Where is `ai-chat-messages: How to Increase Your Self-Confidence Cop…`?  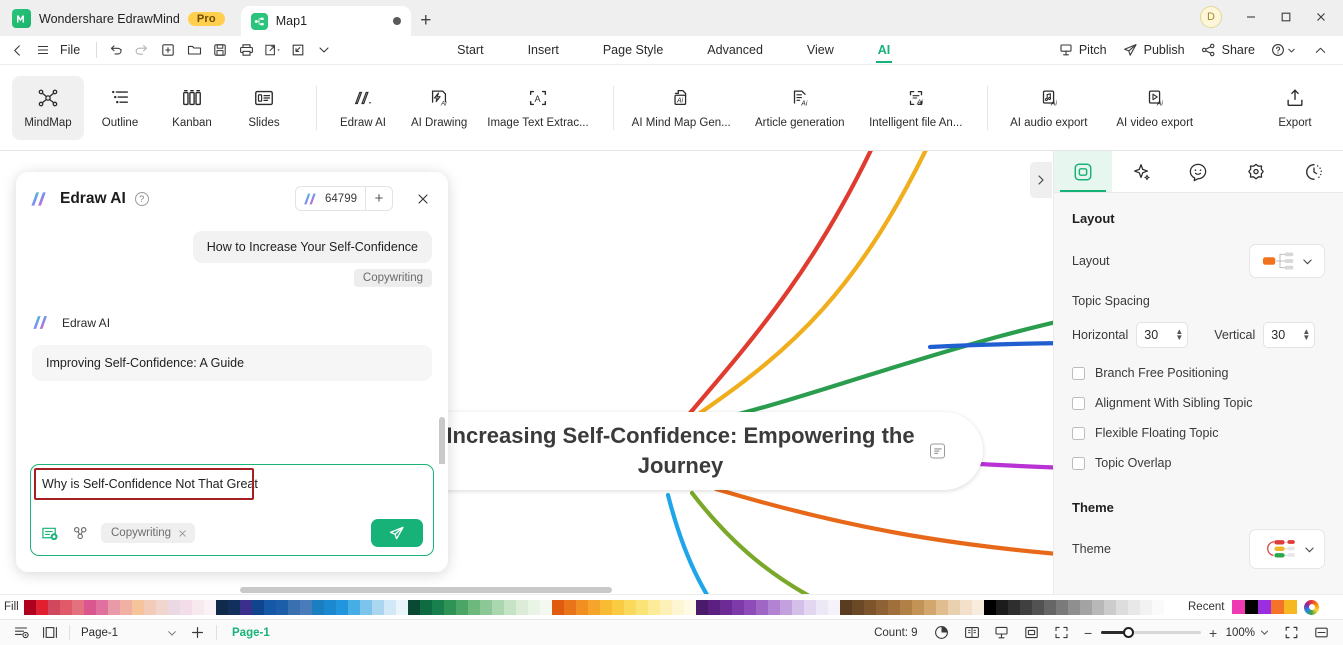
ai-chat-messages: How to Increase Your Self-Confidence Cop… is located at coordinates (232, 340).